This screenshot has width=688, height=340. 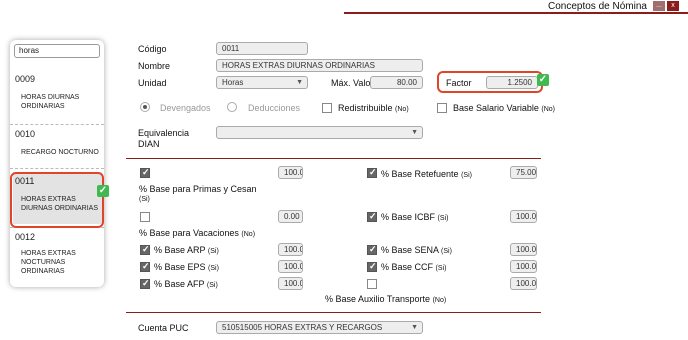 What do you see at coordinates (290, 216) in the screenshot?
I see `base-vacaciones-field: 0.00` at bounding box center [290, 216].